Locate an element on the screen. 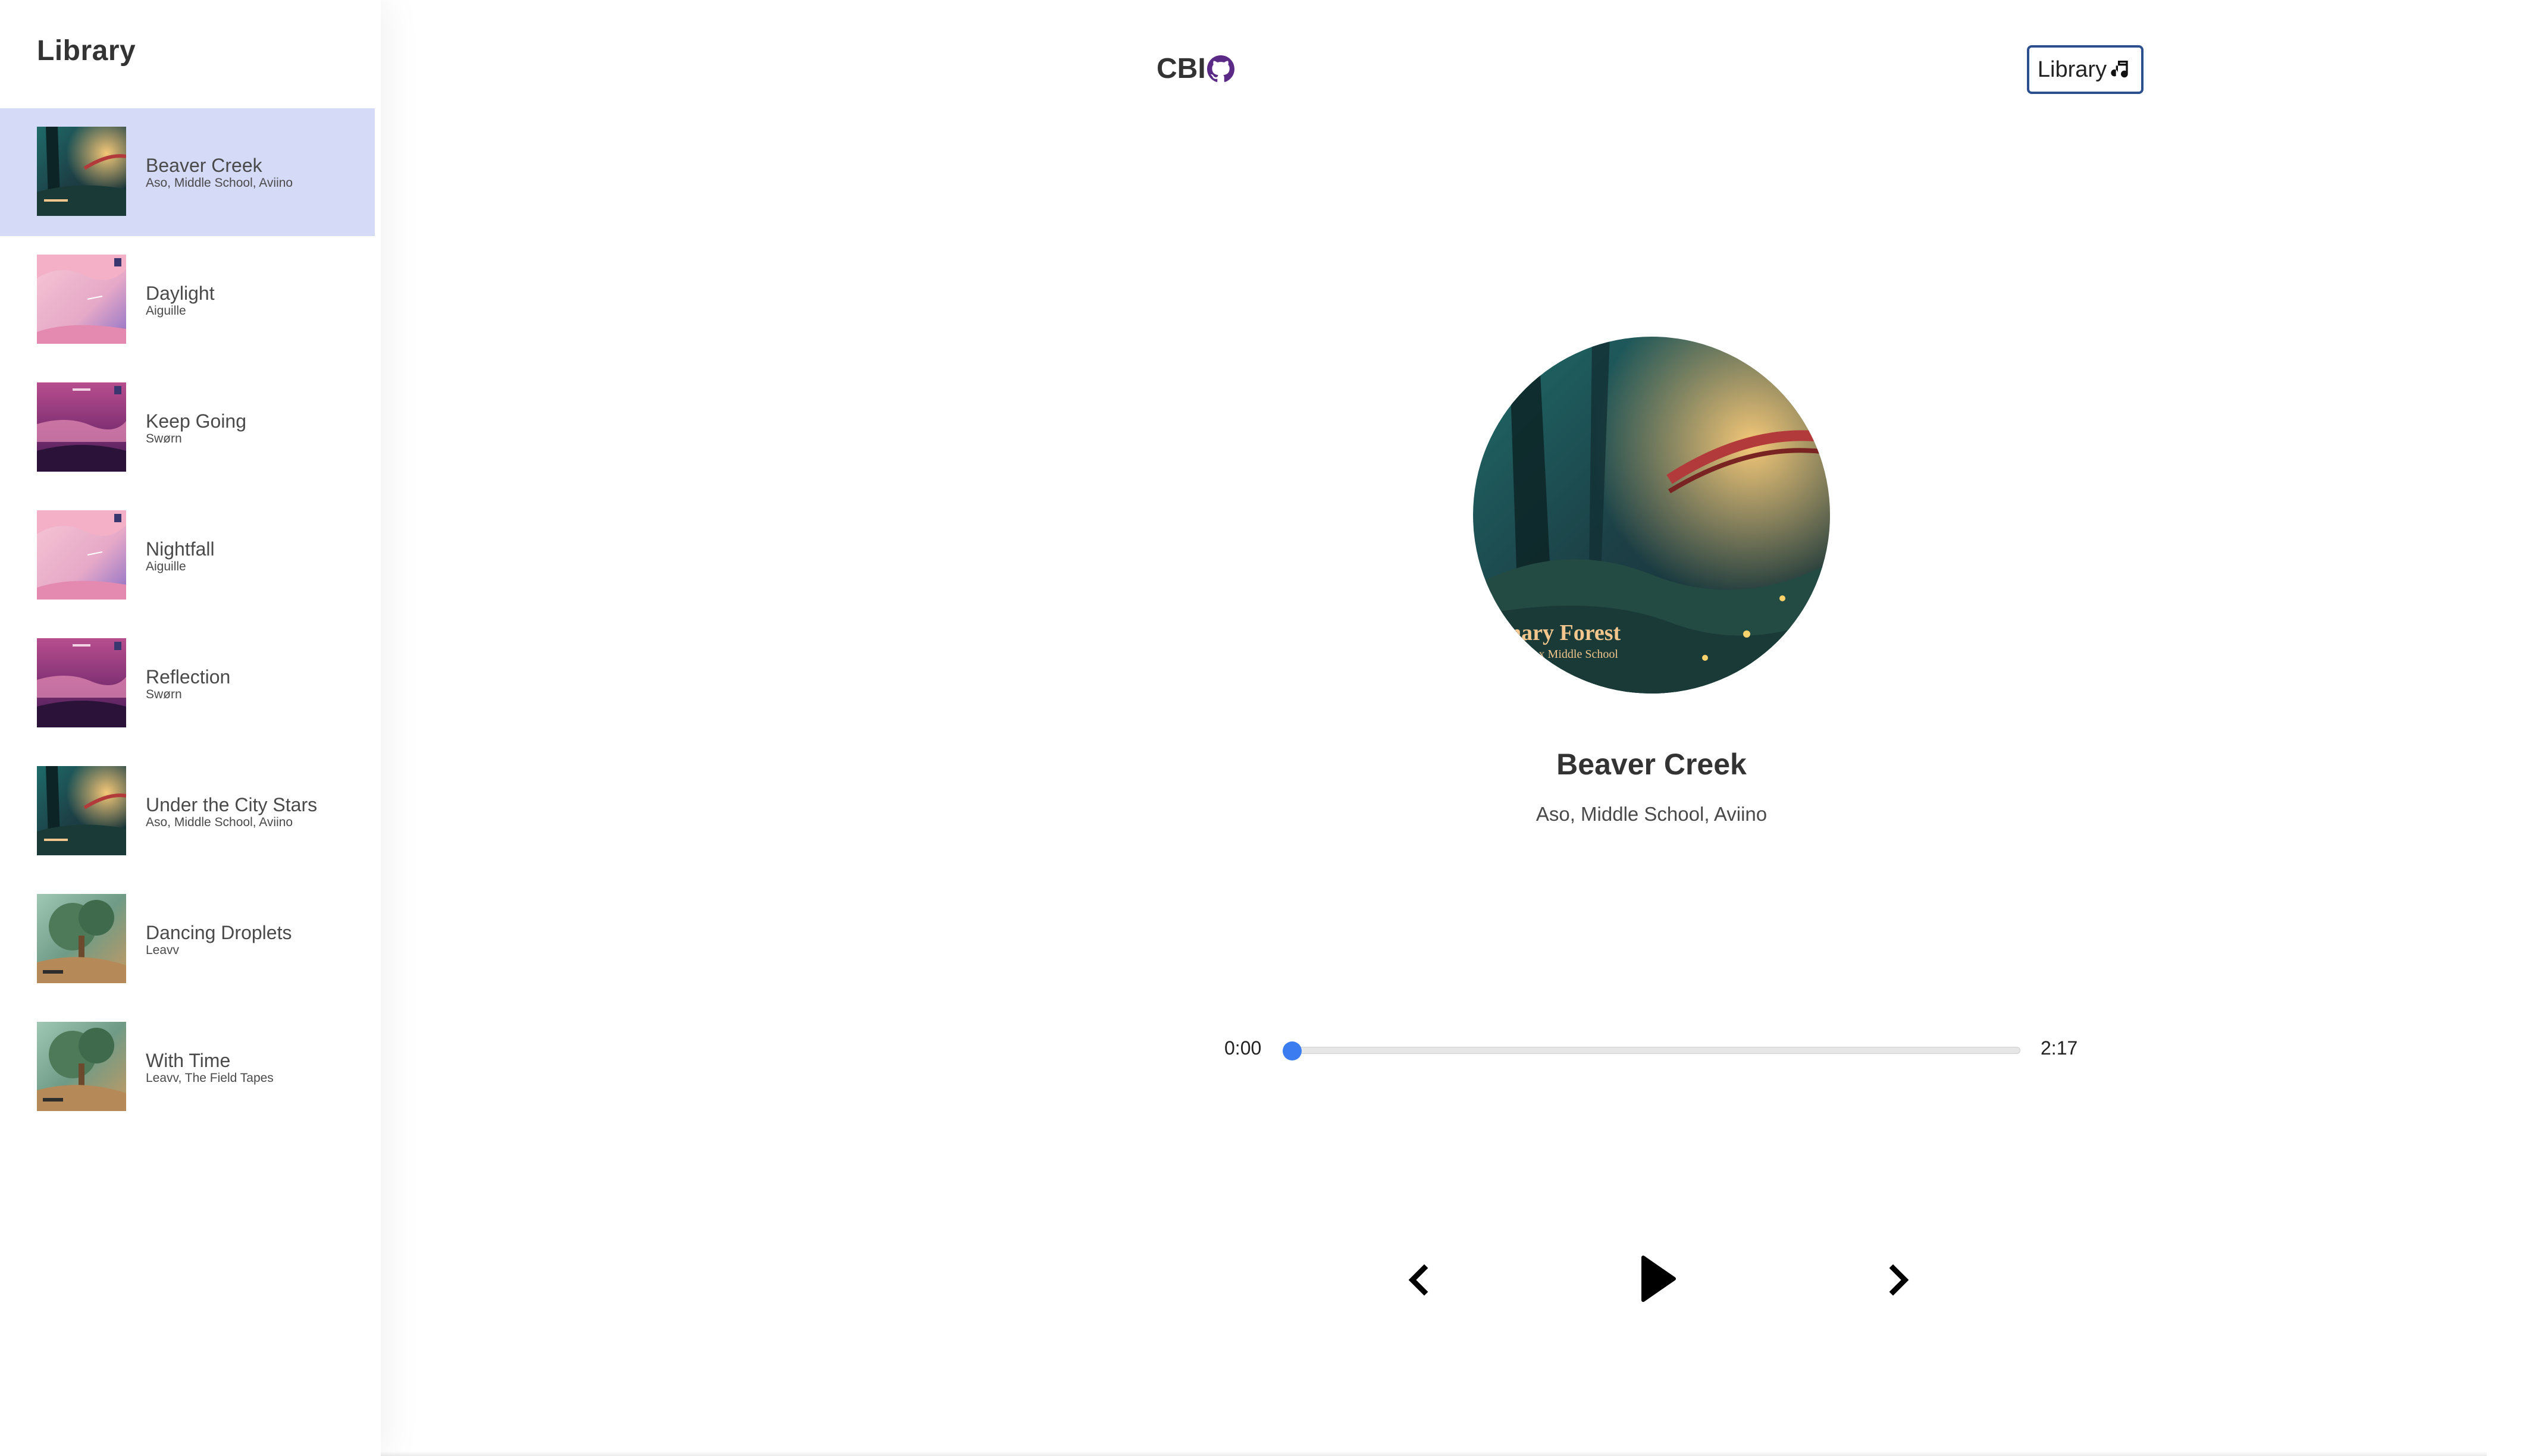 This screenshot has width=2532, height=1456. song-item: With Time Leavv, The Field Tapes is located at coordinates (187, 1067).